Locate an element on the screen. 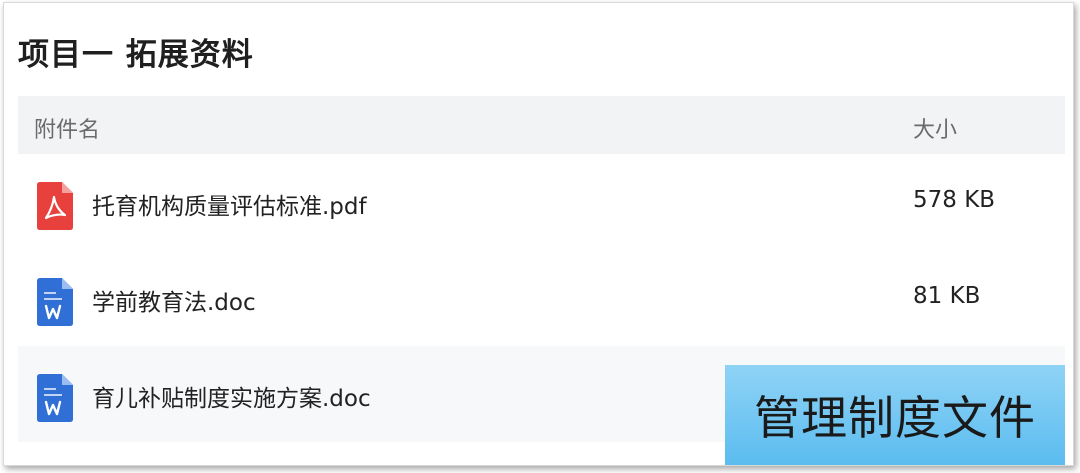 Image resolution: width=1080 pixels, height=473 pixels. table-header: 附件名 大小 is located at coordinates (541, 125).